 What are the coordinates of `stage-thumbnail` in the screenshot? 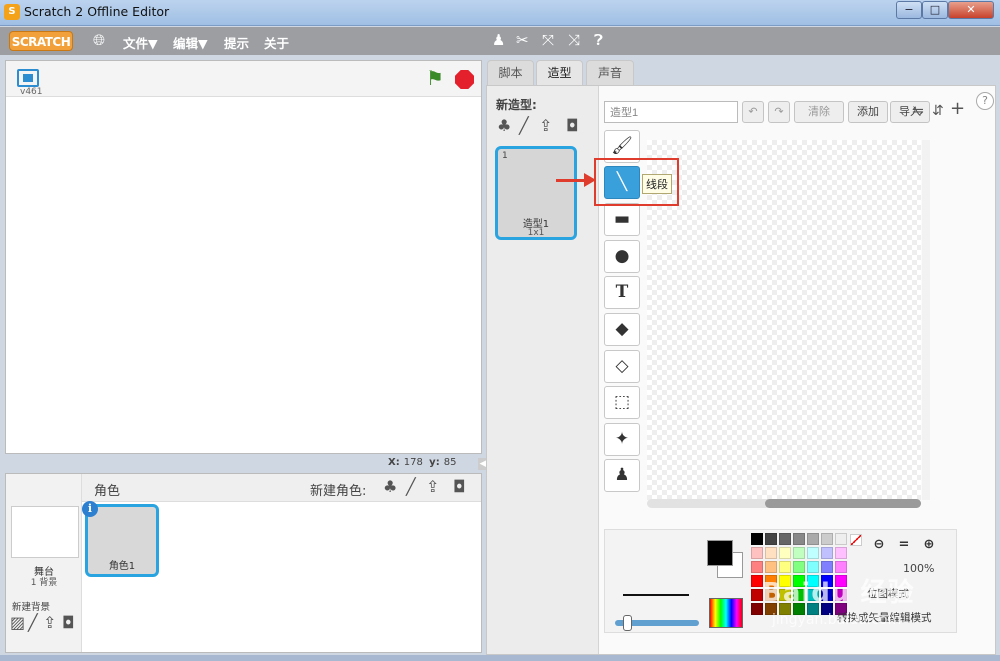 It's located at (45, 532).